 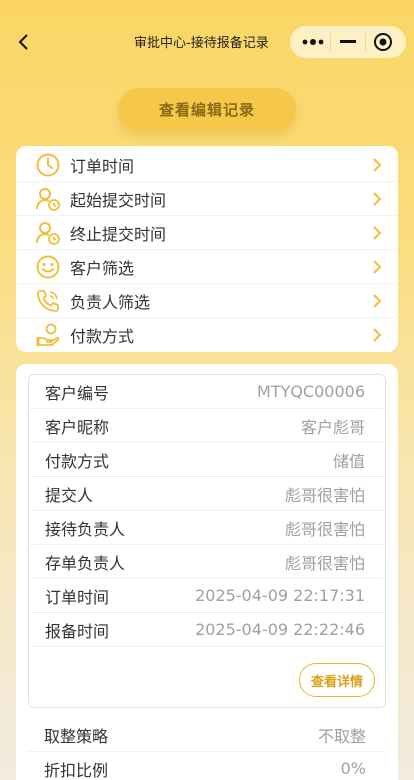 What do you see at coordinates (118, 200) in the screenshot?
I see `filter-label: 起始提交时间` at bounding box center [118, 200].